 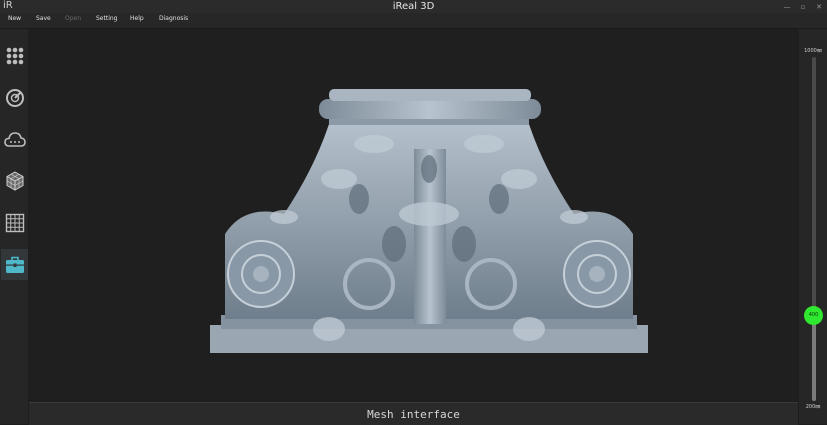 I want to click on dots-grid-icon, so click(x=14, y=55).